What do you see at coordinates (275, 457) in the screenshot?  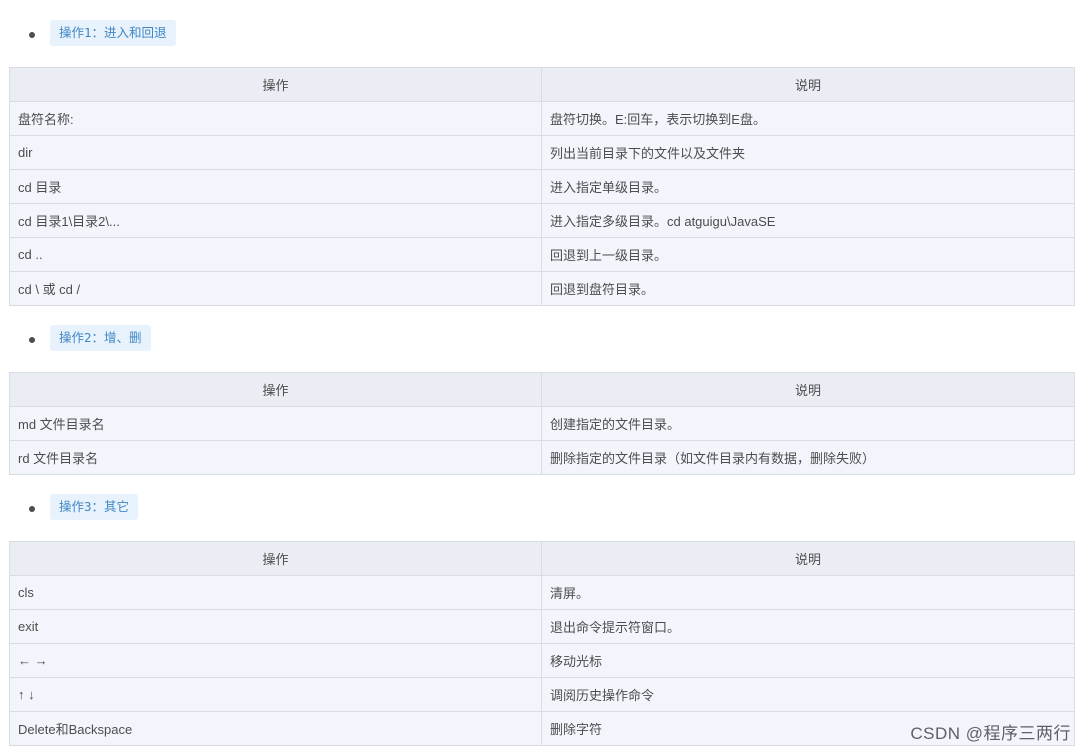 I see `operation-cell: rd 文件目录名` at bounding box center [275, 457].